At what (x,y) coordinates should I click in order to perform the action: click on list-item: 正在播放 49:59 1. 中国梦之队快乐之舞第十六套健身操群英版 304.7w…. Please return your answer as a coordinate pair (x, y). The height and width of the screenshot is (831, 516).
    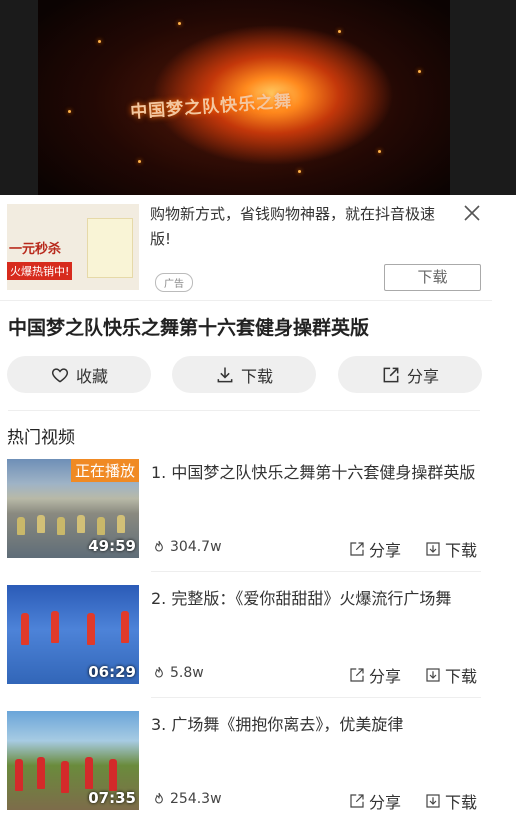
    Looking at the image, I should click on (246, 519).